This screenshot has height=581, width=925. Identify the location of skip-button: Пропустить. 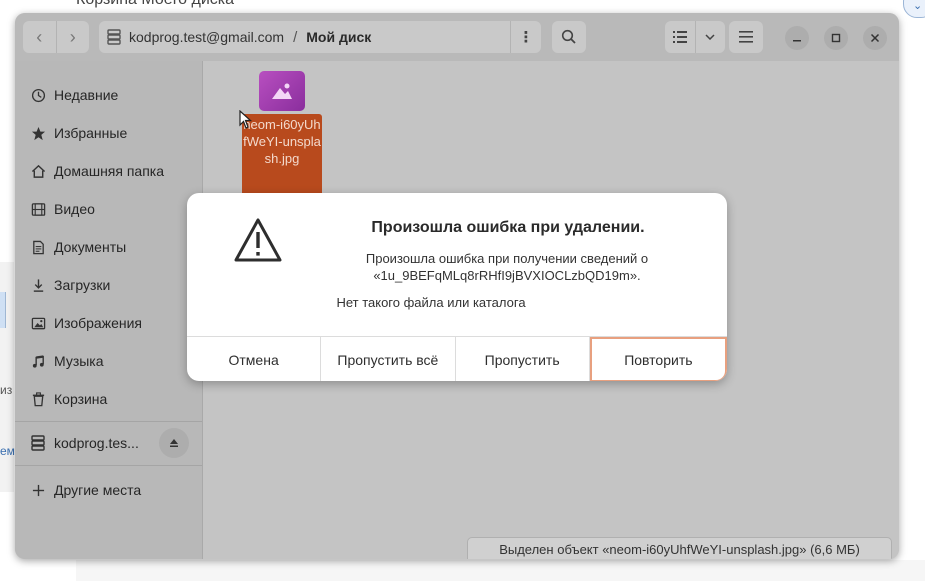
(523, 359).